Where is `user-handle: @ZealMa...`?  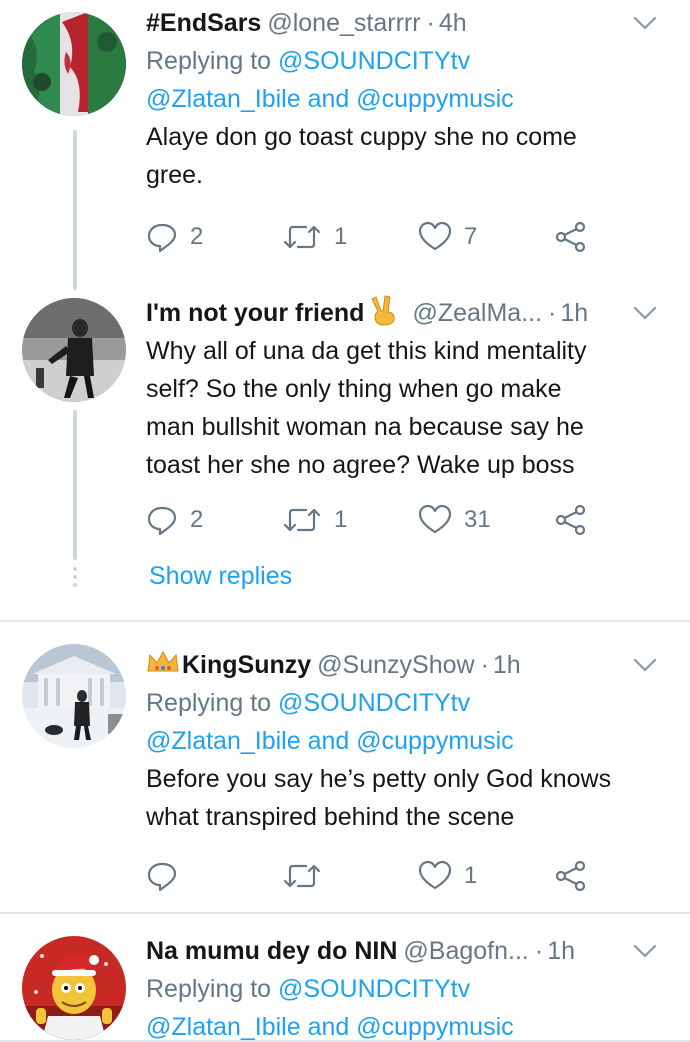
user-handle: @ZealMa... is located at coordinates (477, 313).